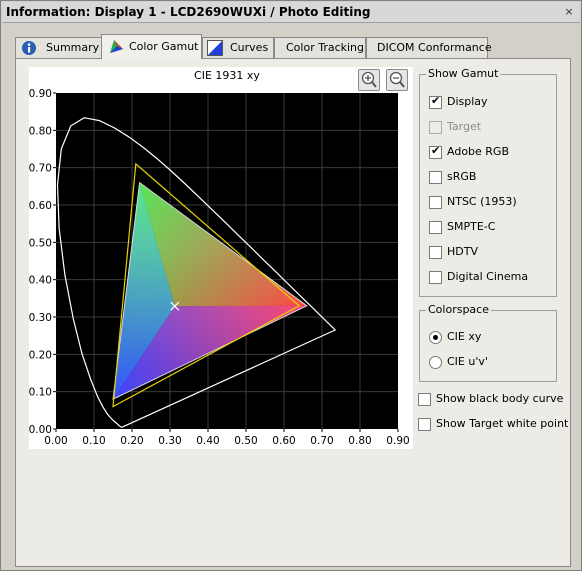 Image resolution: width=582 pixels, height=571 pixels. What do you see at coordinates (397, 441) in the screenshot?
I see `x-tick-label: 0.90` at bounding box center [397, 441].